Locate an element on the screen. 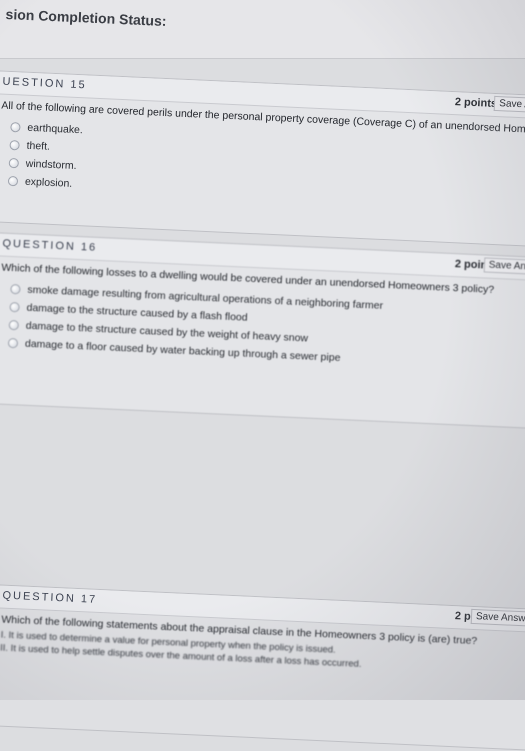  answer-options: earthquake. theft. windstorm. explosion. is located at coordinates (45, 155).